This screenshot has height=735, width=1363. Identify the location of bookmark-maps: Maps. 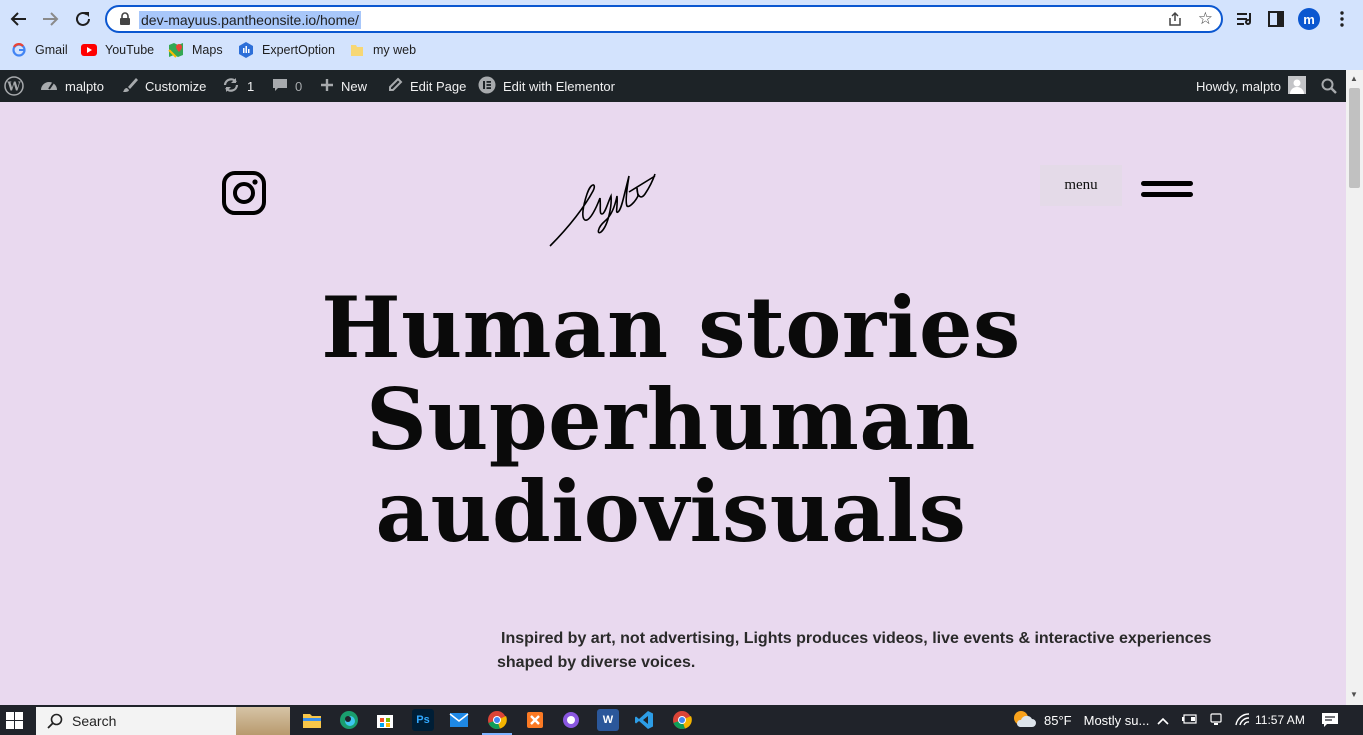
(195, 50).